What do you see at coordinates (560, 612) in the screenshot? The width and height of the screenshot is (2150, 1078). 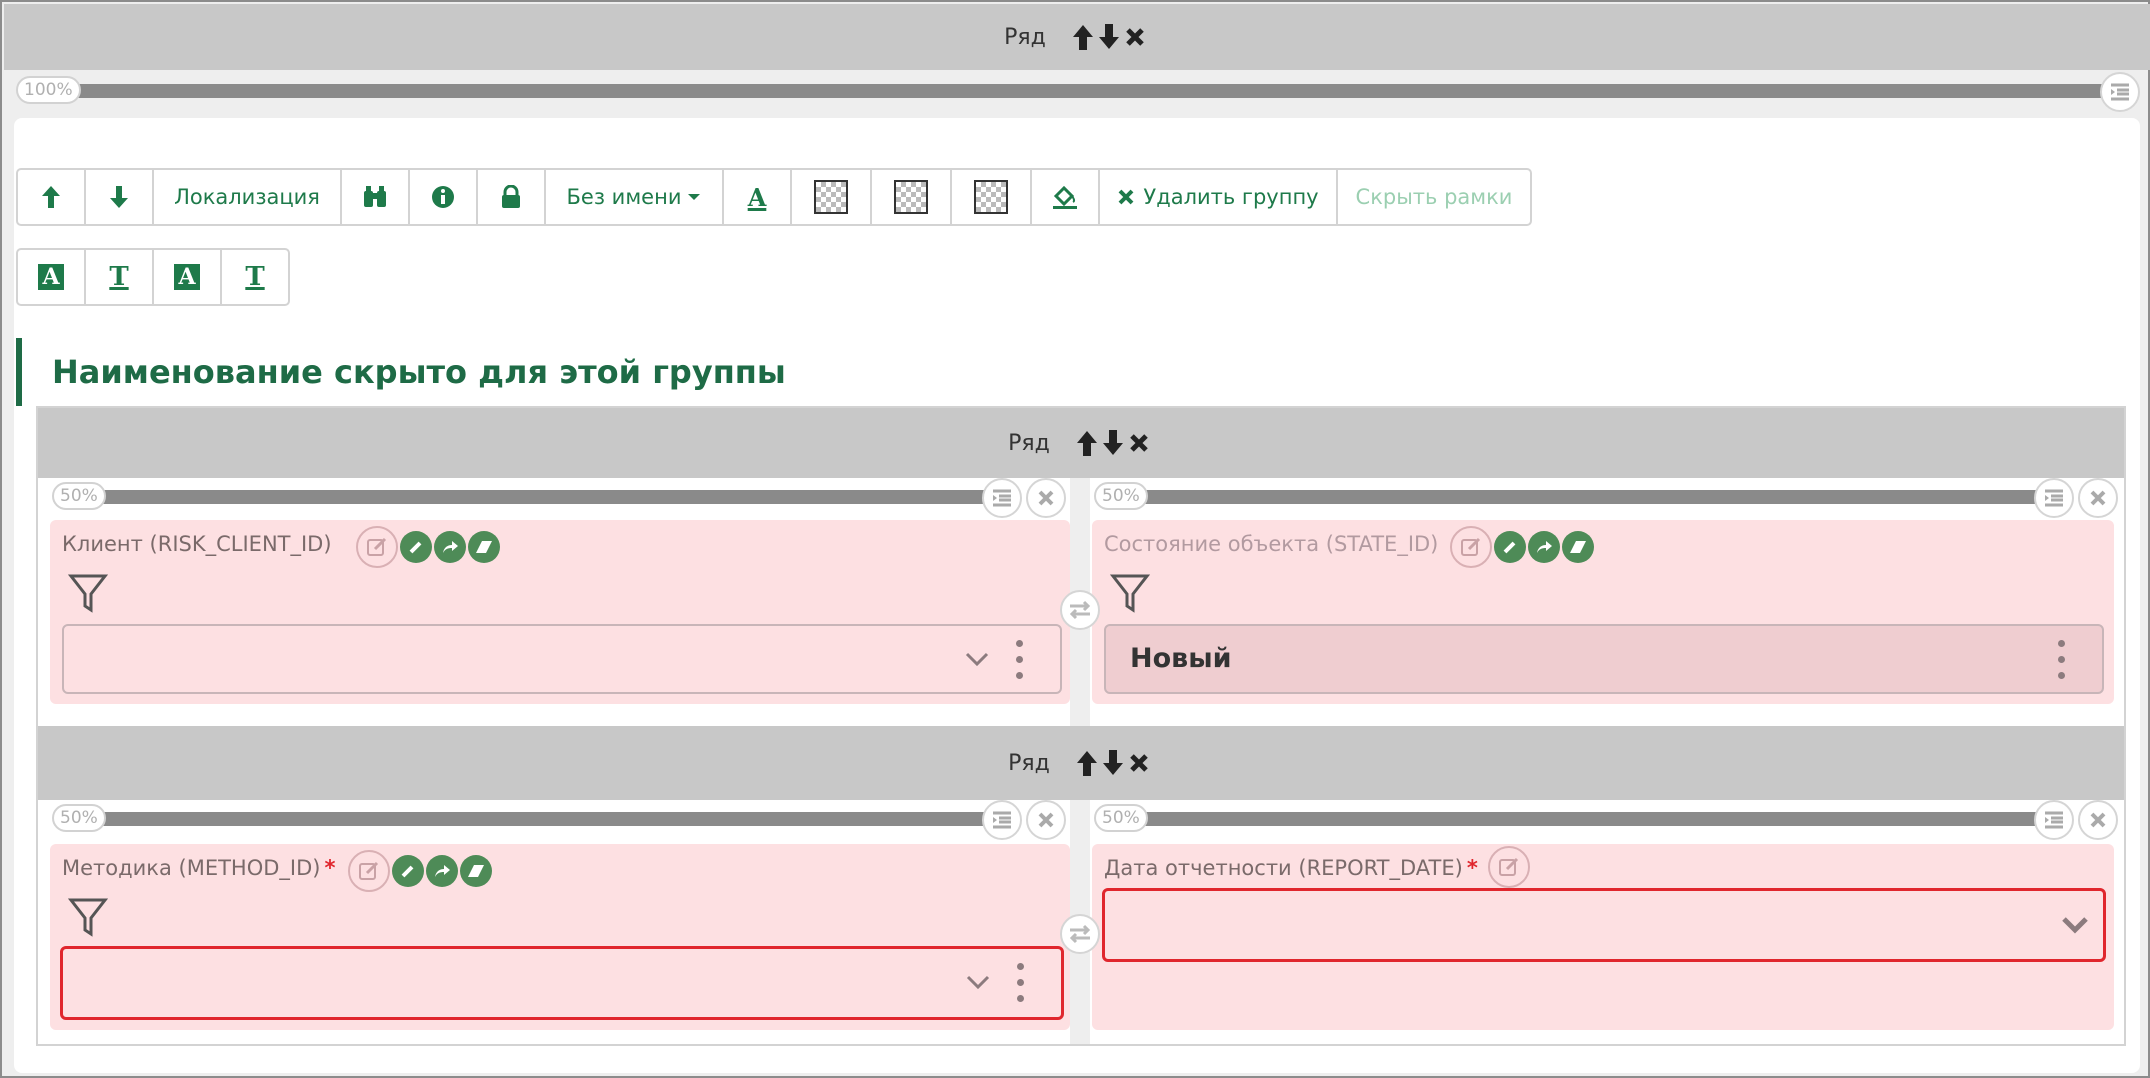 I see `field-client: Клиент (RISK_CLIENT_ID)` at bounding box center [560, 612].